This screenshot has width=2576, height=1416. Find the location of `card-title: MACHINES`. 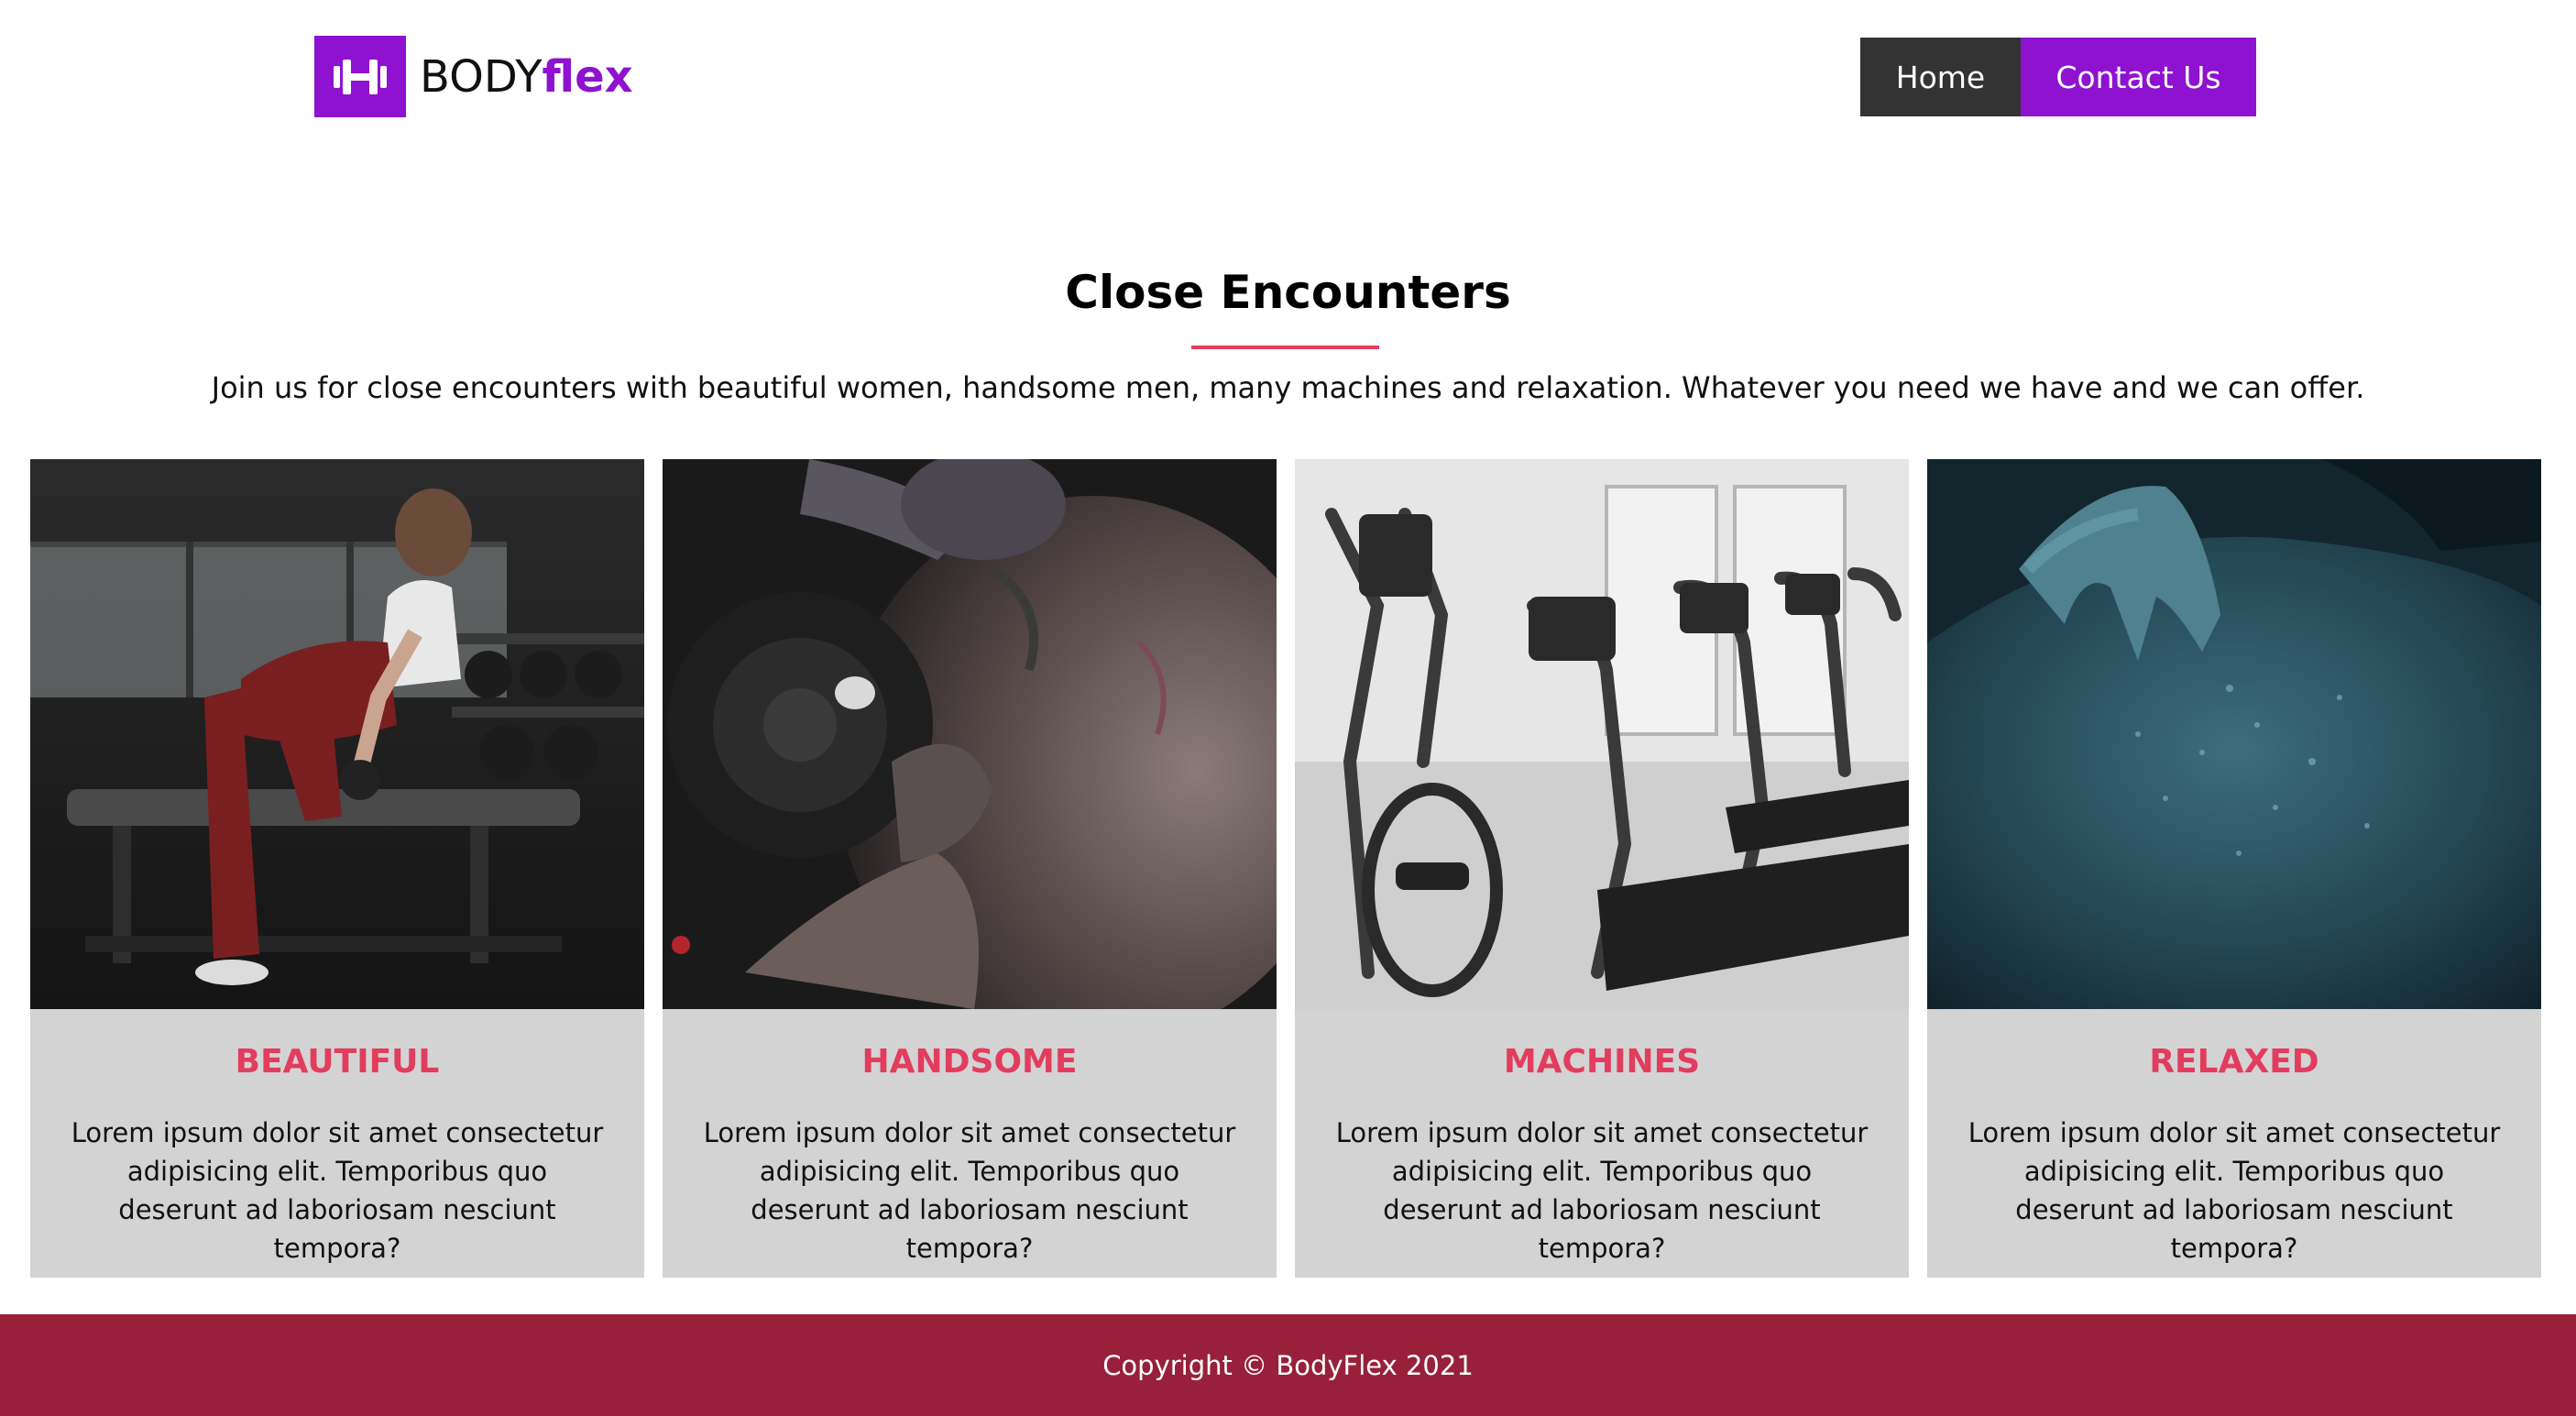

card-title: MACHINES is located at coordinates (1602, 1062).